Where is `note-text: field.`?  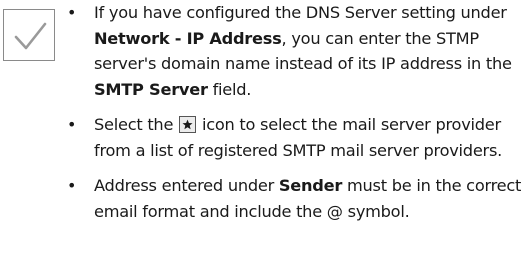
note-text: field. is located at coordinates (229, 89).